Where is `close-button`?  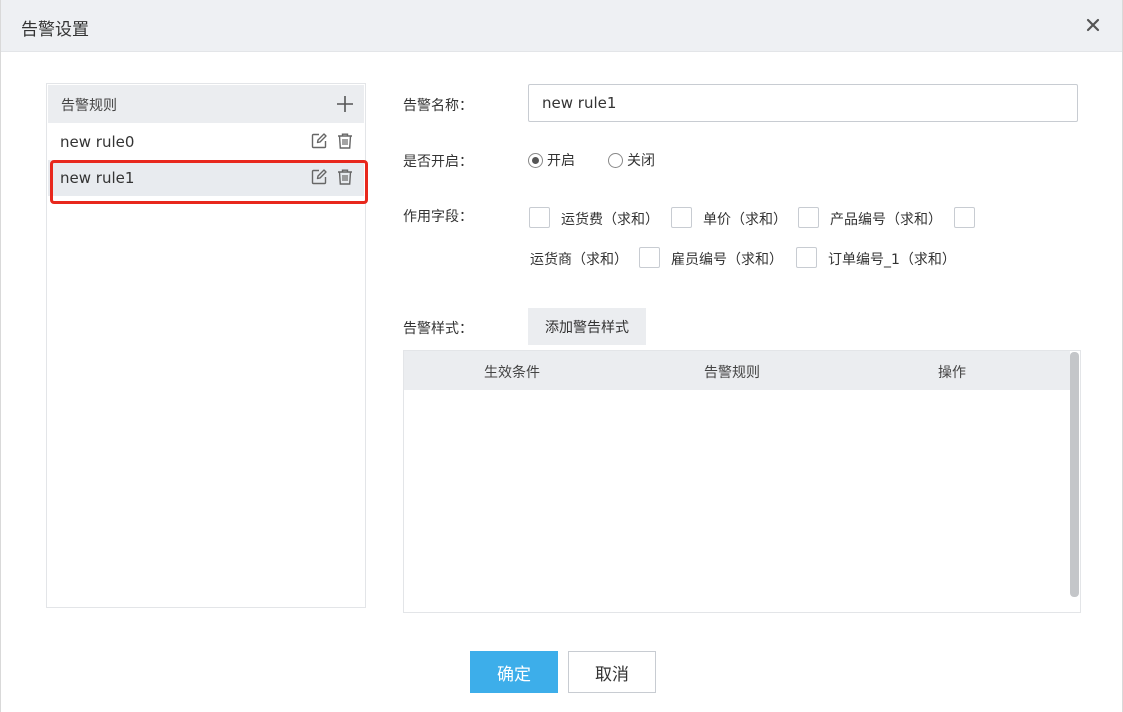
close-button is located at coordinates (1093, 25).